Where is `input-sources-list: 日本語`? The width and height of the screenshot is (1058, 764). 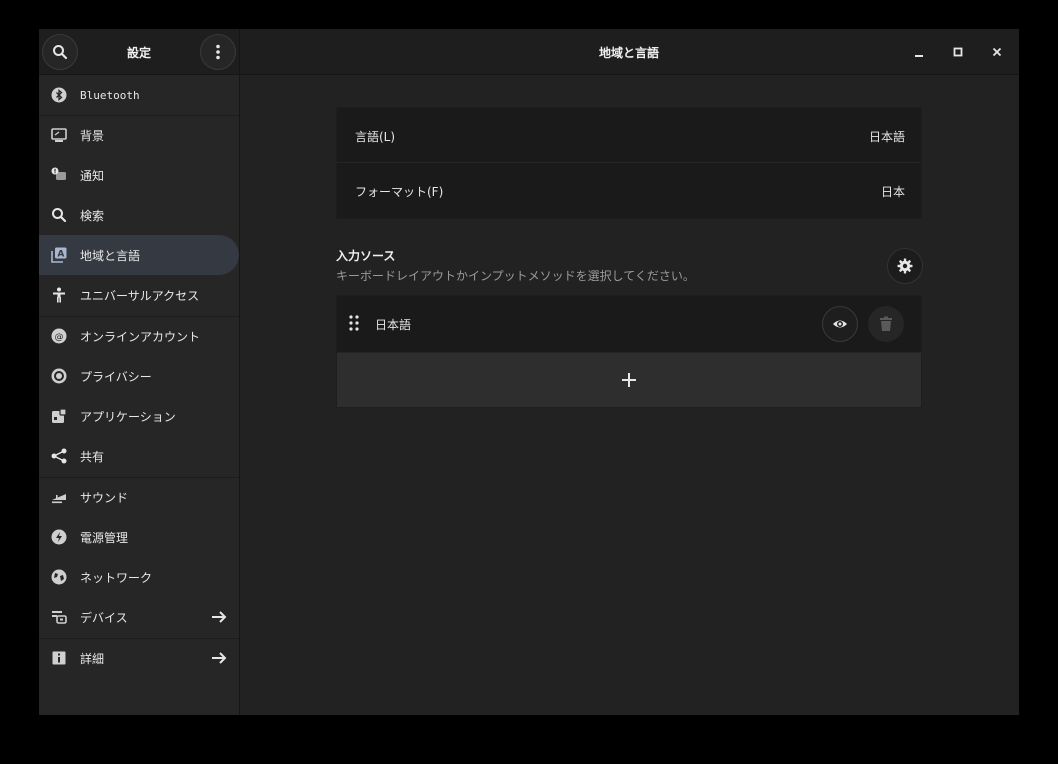
input-sources-list: 日本語 is located at coordinates (629, 351).